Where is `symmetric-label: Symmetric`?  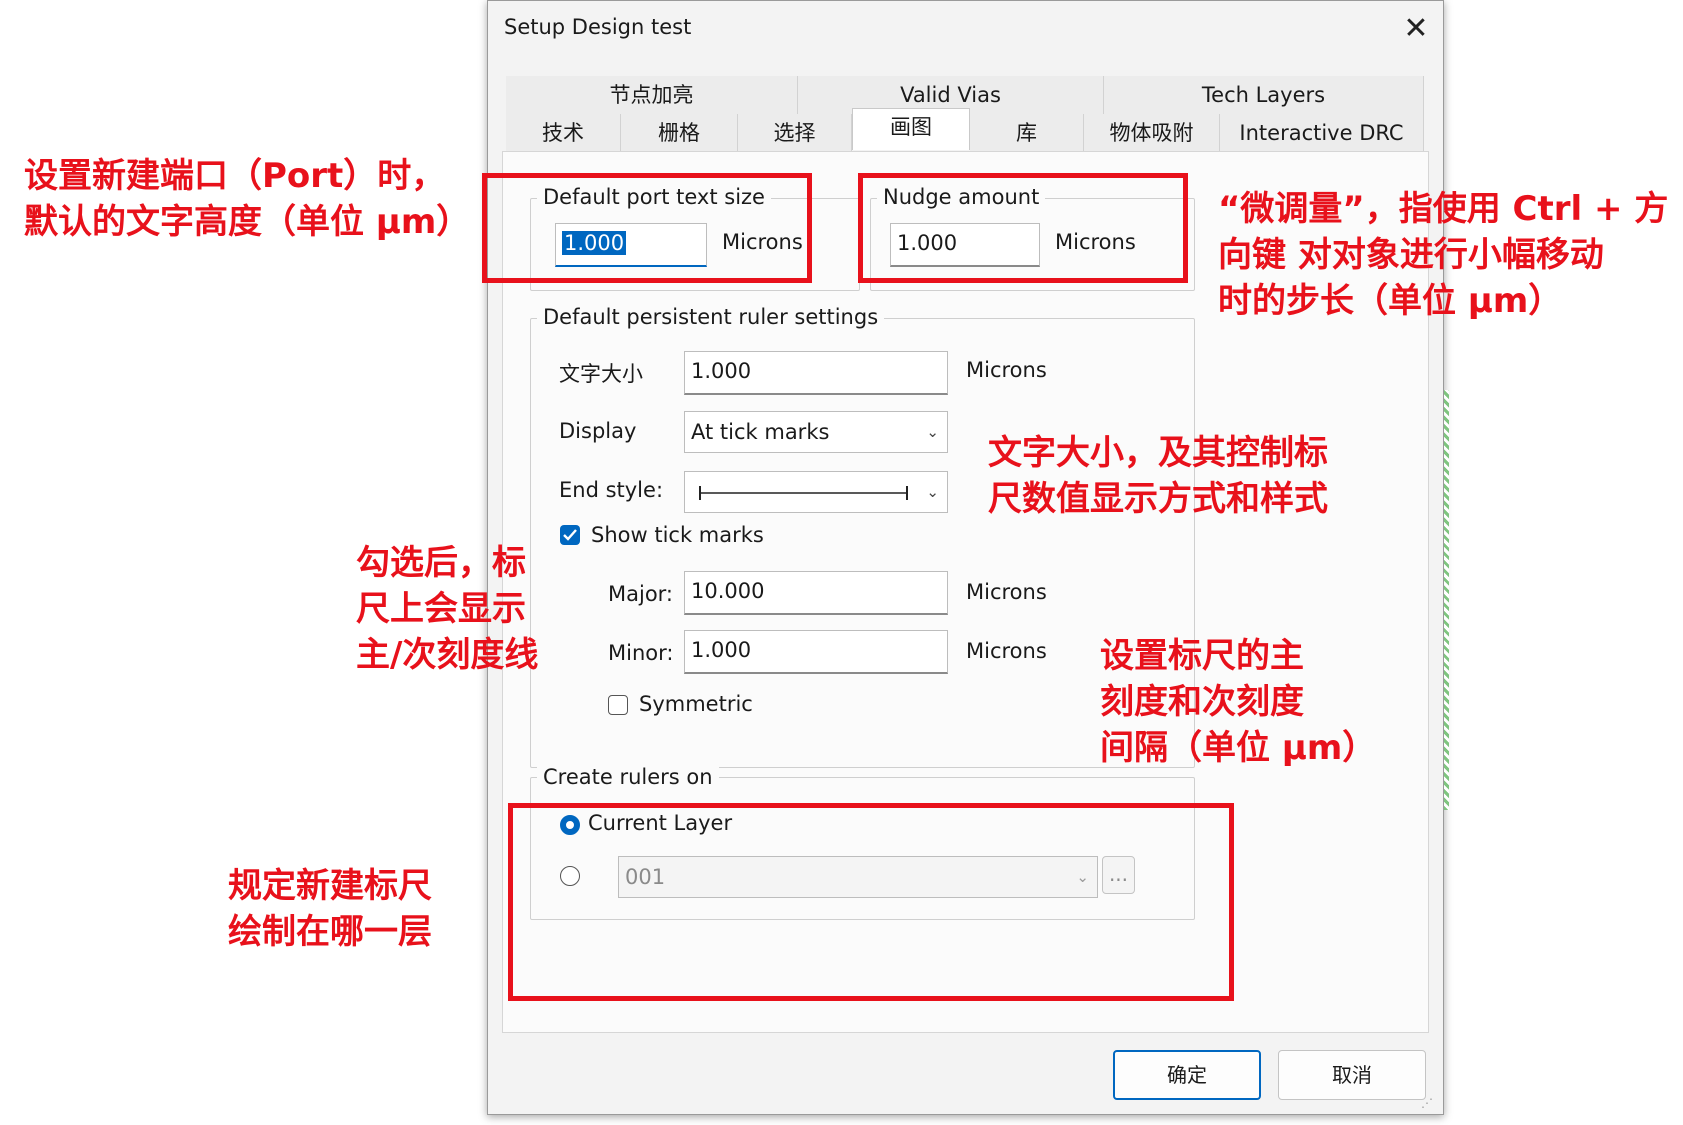 symmetric-label: Symmetric is located at coordinates (696, 704).